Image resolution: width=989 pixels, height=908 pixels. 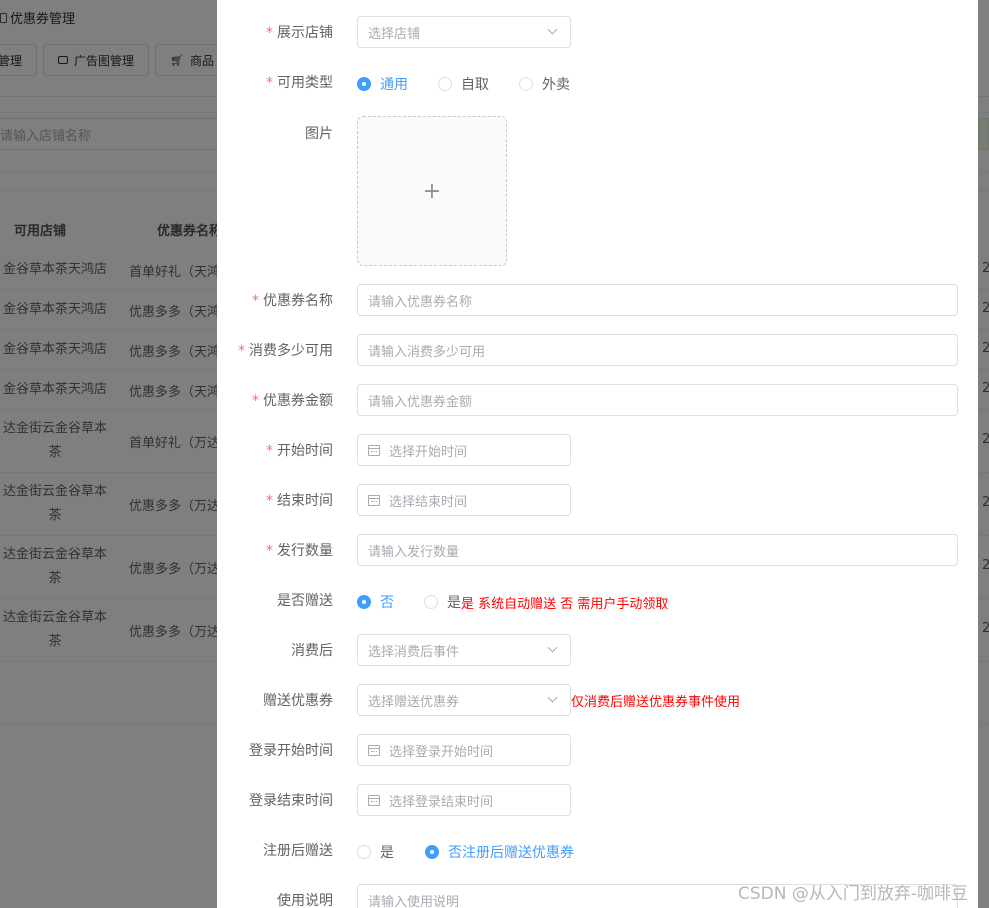 I want to click on quantity-input: 请输入发行数量, so click(x=657, y=550).